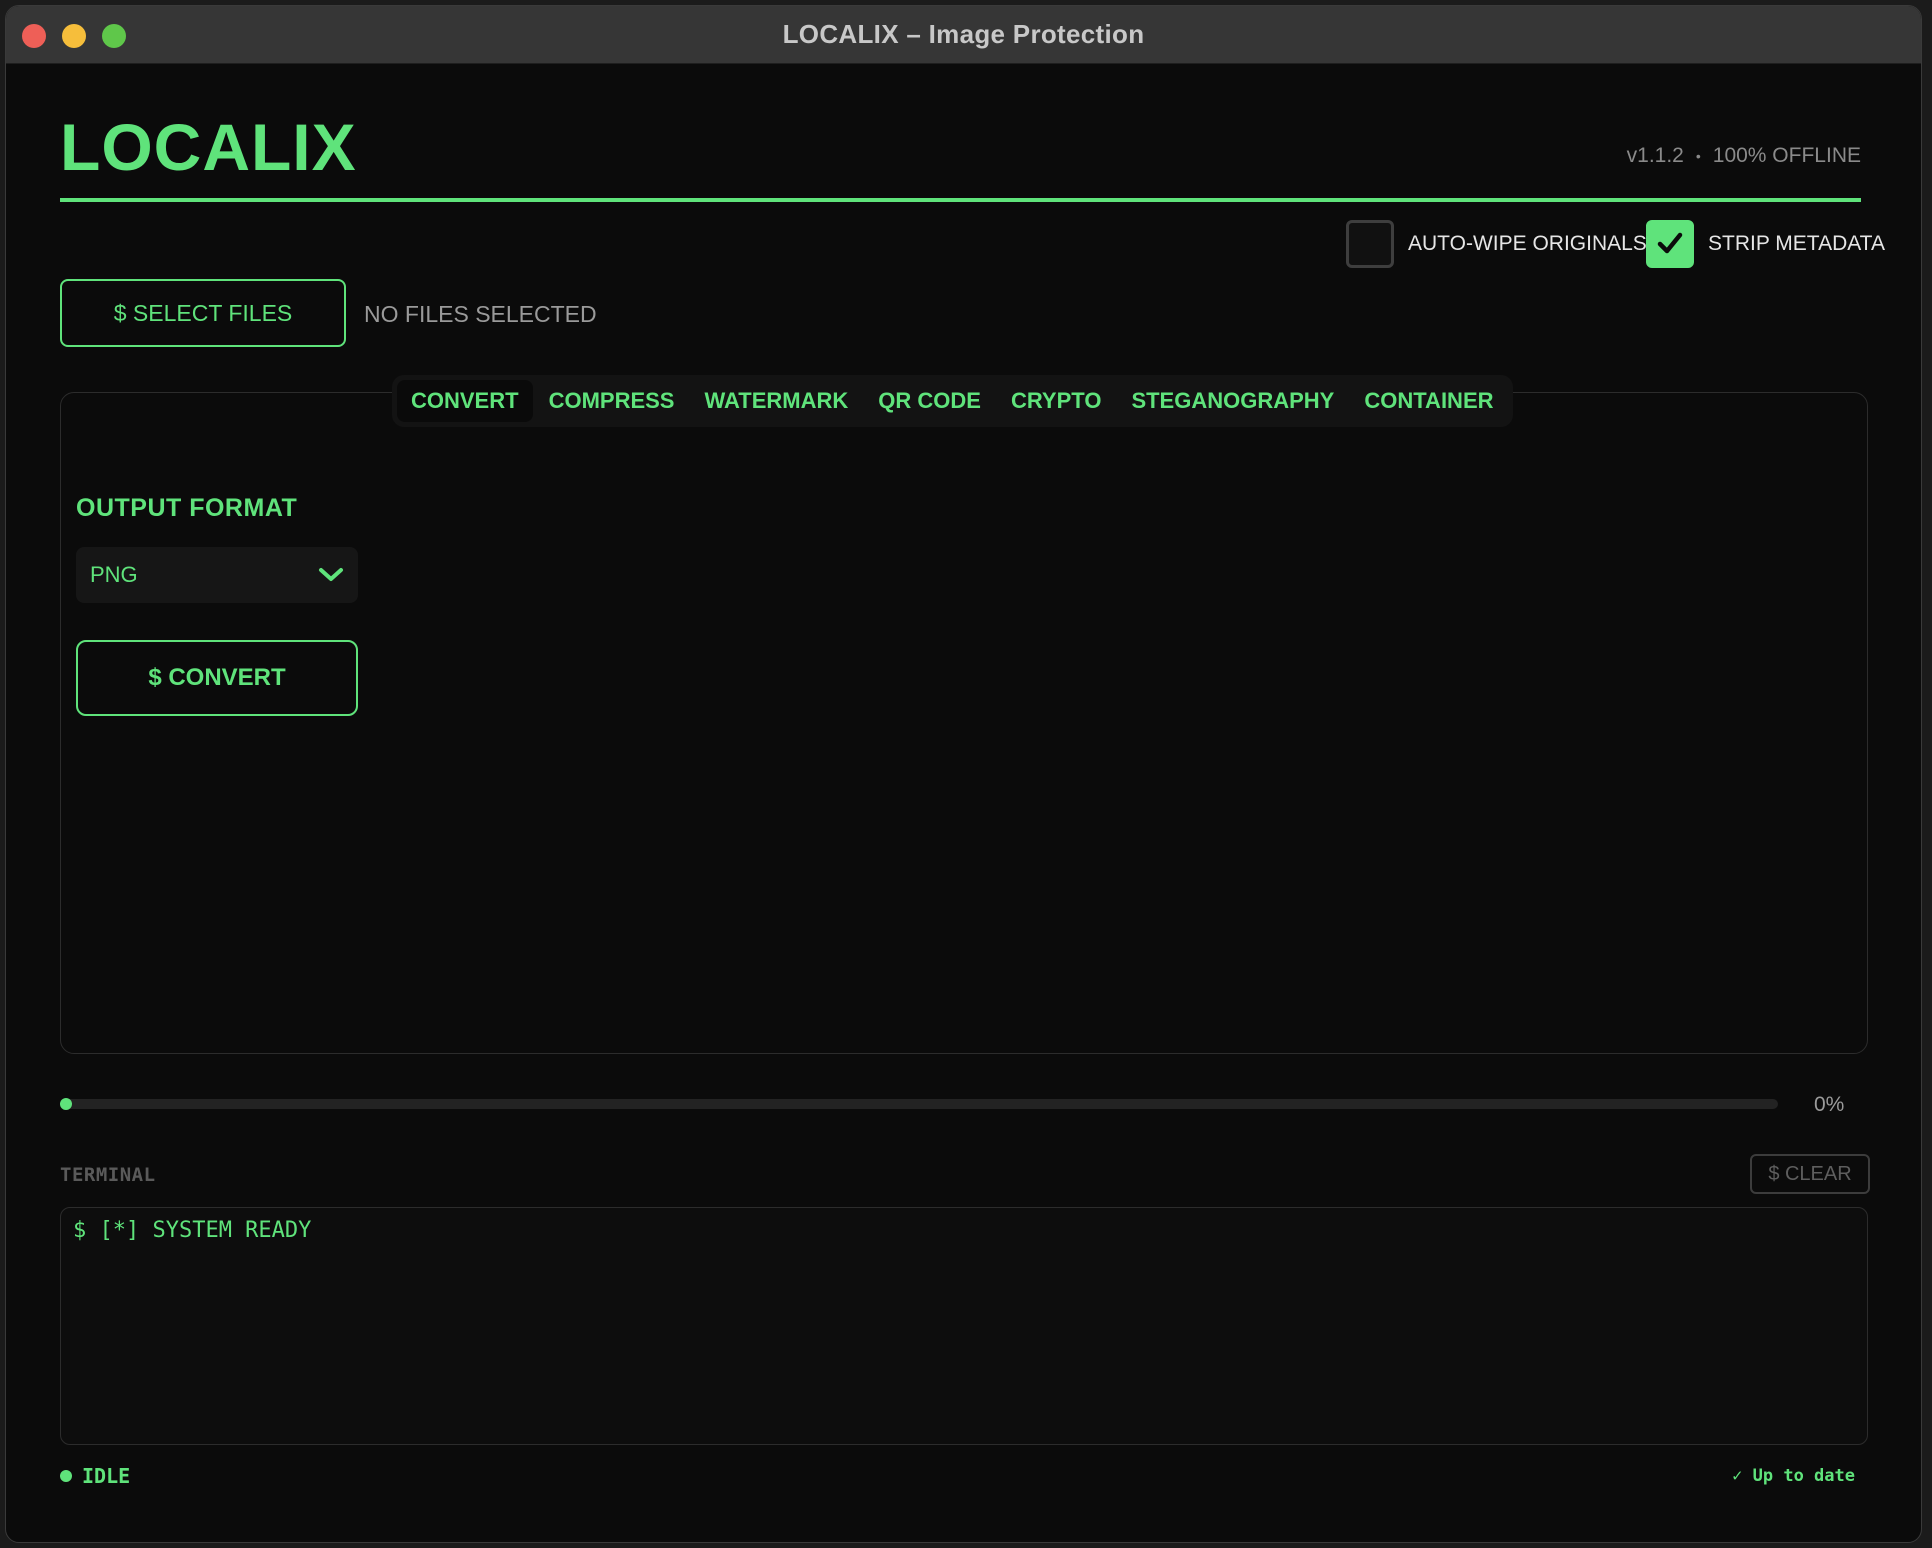 The image size is (1932, 1548). Describe the element at coordinates (1793, 1476) in the screenshot. I see `update-status: ✓ Up to date` at that location.